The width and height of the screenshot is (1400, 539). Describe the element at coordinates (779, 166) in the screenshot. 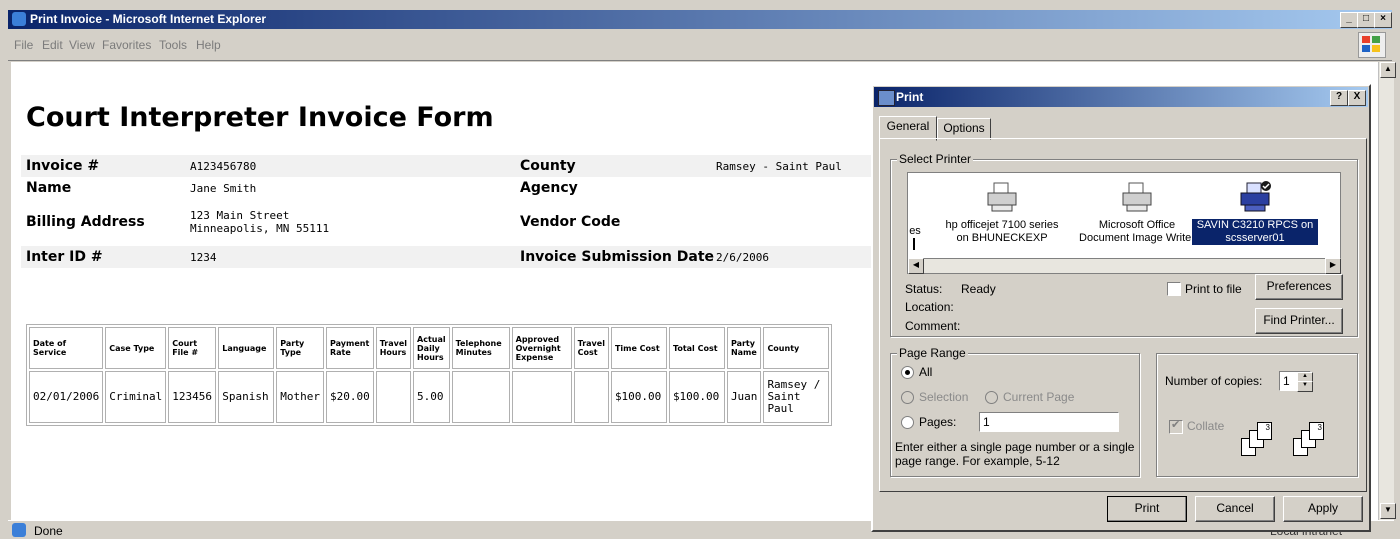

I see `county-value: Ramsey - Saint Paul` at that location.